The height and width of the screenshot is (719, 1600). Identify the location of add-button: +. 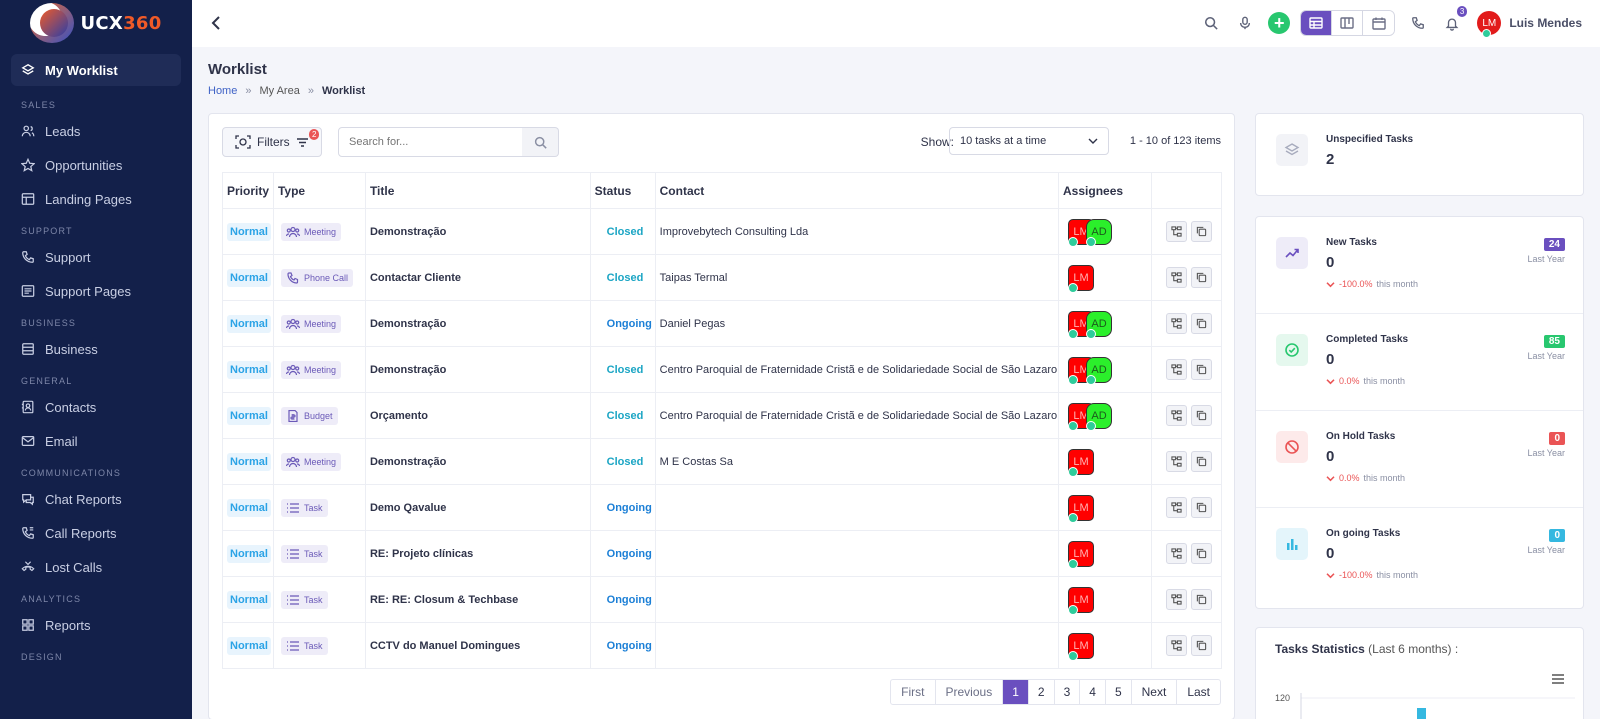
(1279, 23).